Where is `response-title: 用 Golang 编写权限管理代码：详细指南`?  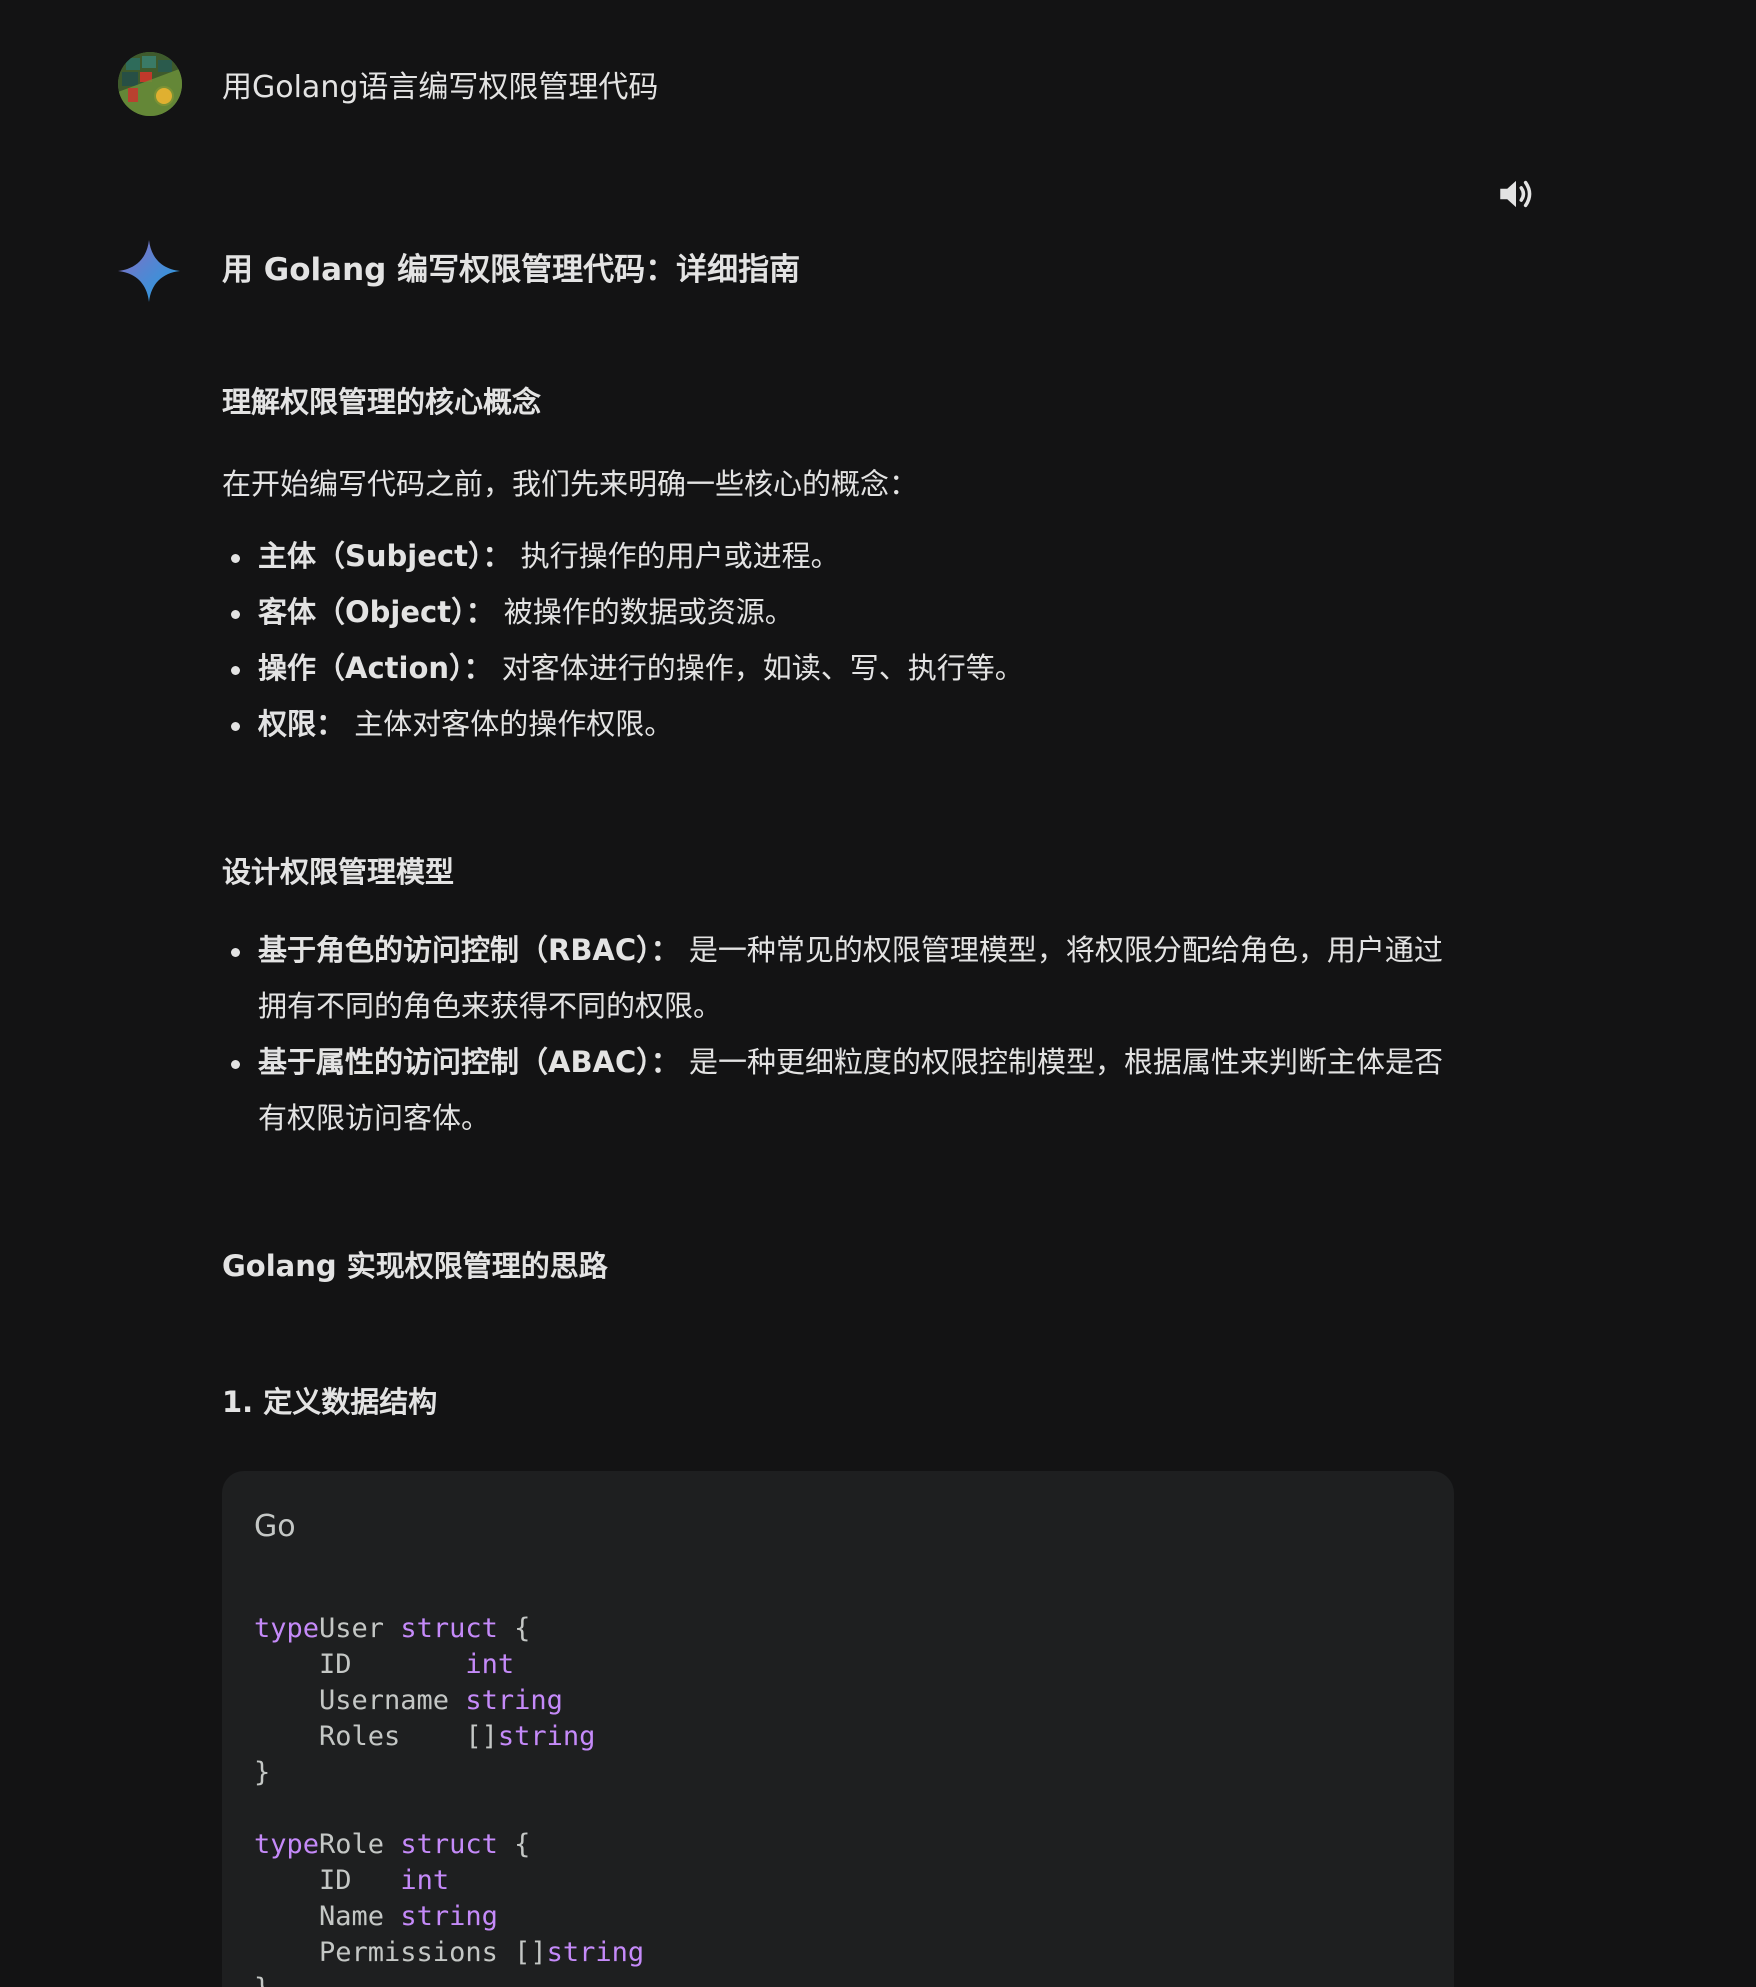 response-title: 用 Golang 编写权限管理代码：详细指南 is located at coordinates (511, 270).